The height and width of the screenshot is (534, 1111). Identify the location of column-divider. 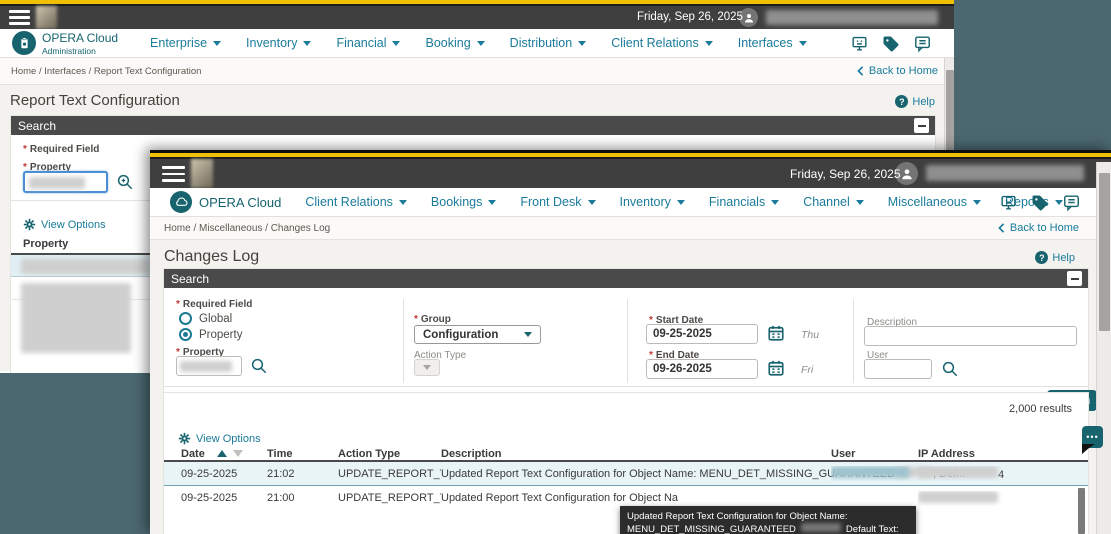
(403, 341).